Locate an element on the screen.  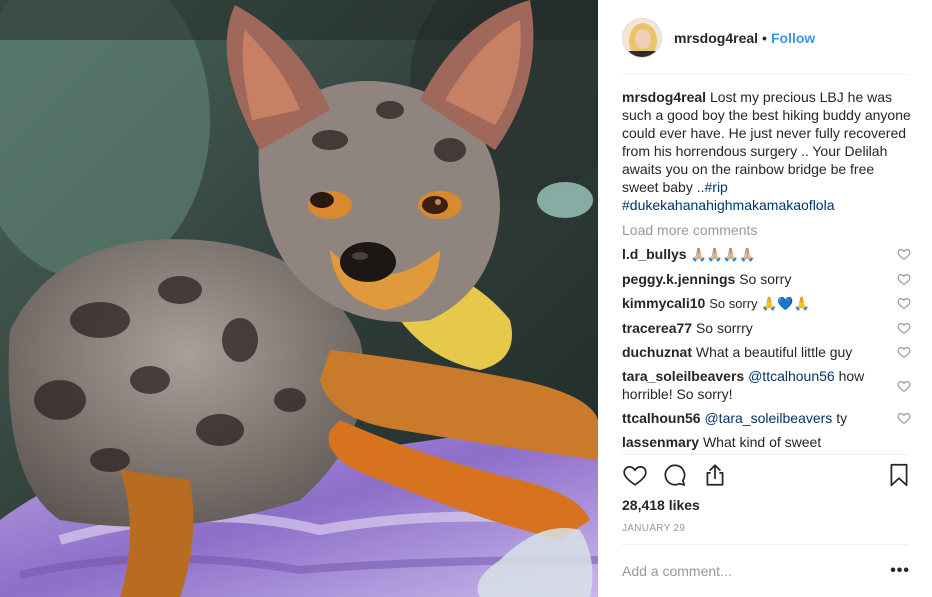
comment-username: tara_soleilbeavers is located at coordinates (683, 376).